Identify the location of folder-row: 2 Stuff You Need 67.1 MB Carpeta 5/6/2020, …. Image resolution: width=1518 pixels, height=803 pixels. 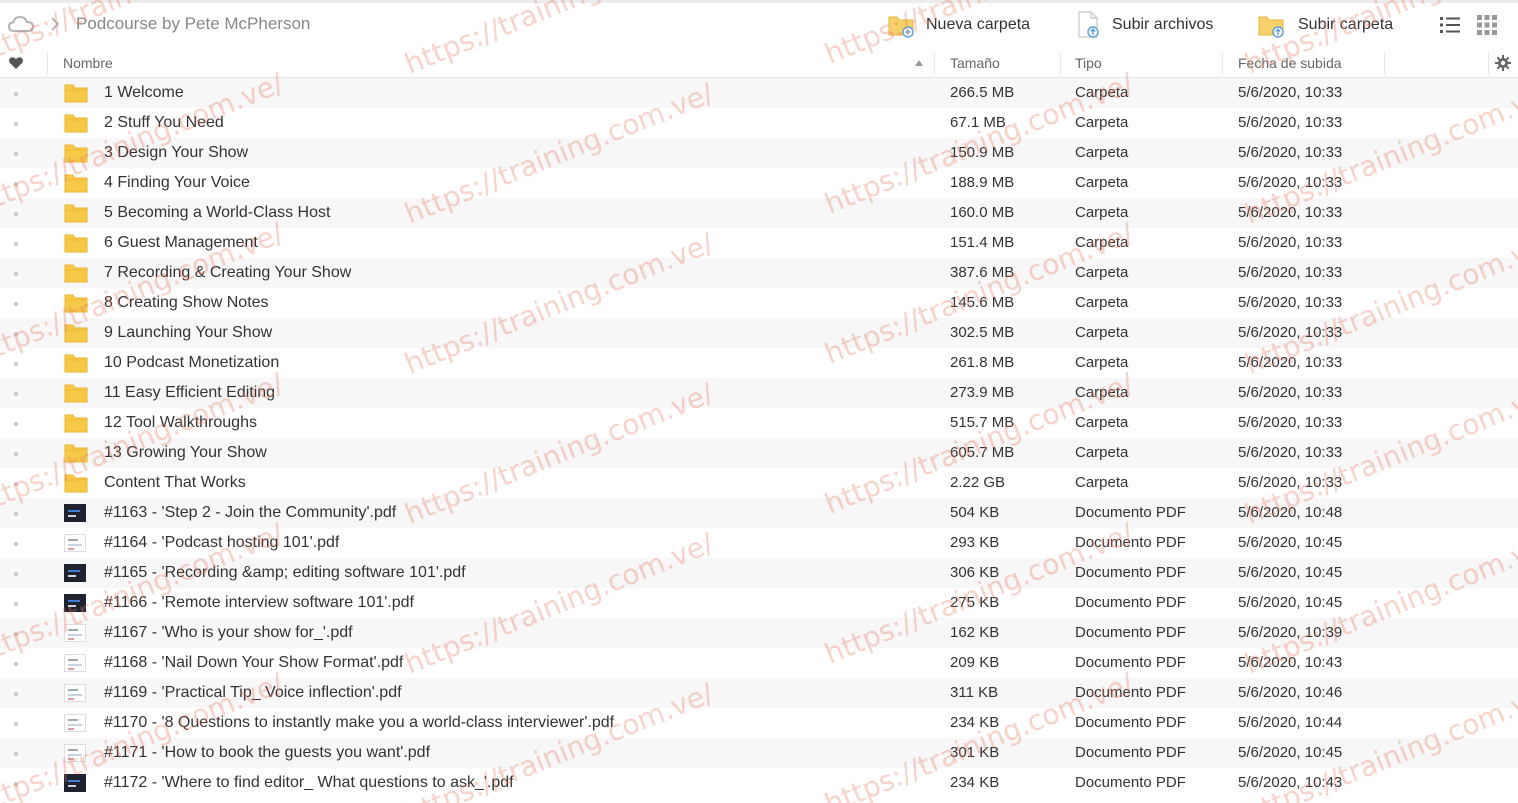
(759, 123).